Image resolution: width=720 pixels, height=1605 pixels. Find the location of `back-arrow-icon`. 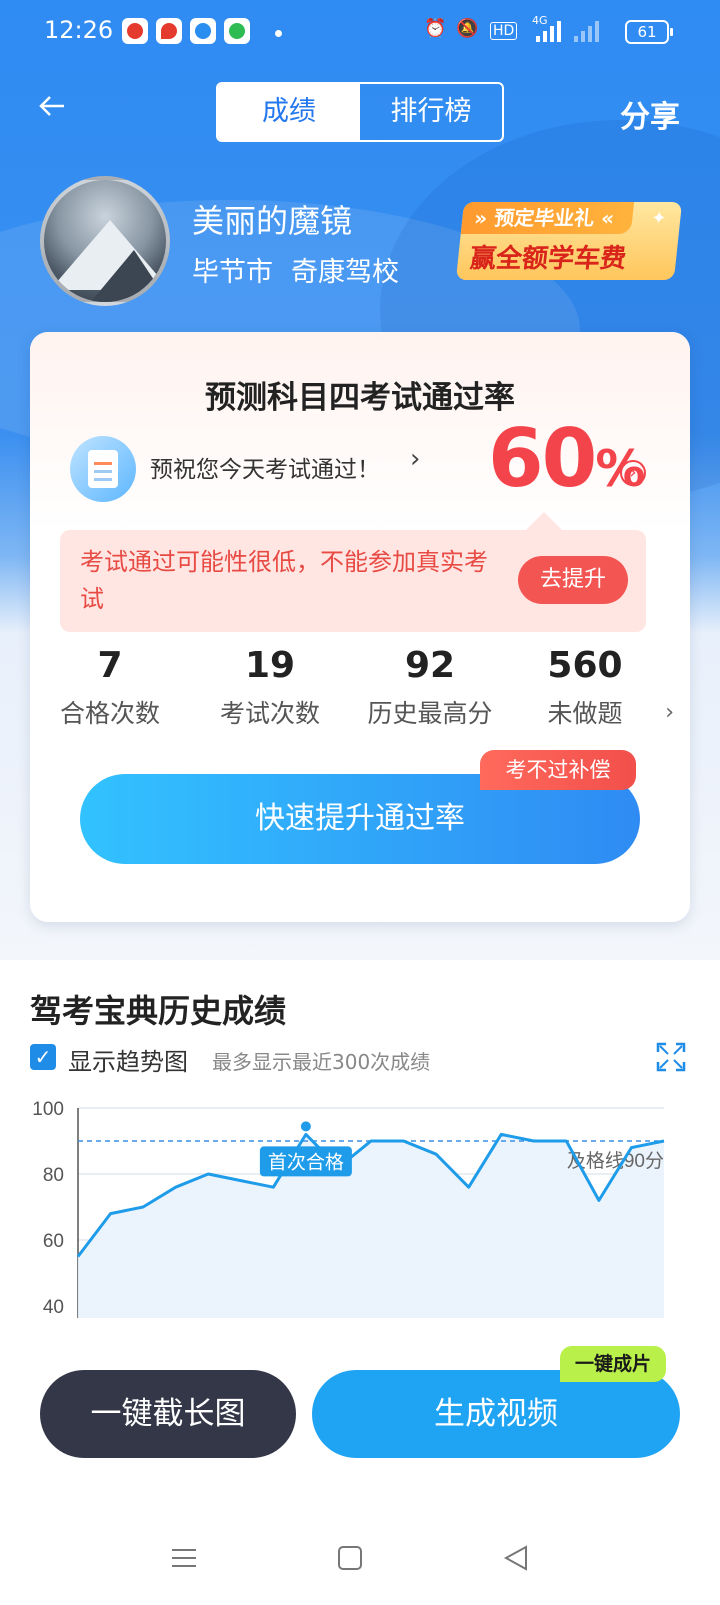

back-arrow-icon is located at coordinates (56, 110).